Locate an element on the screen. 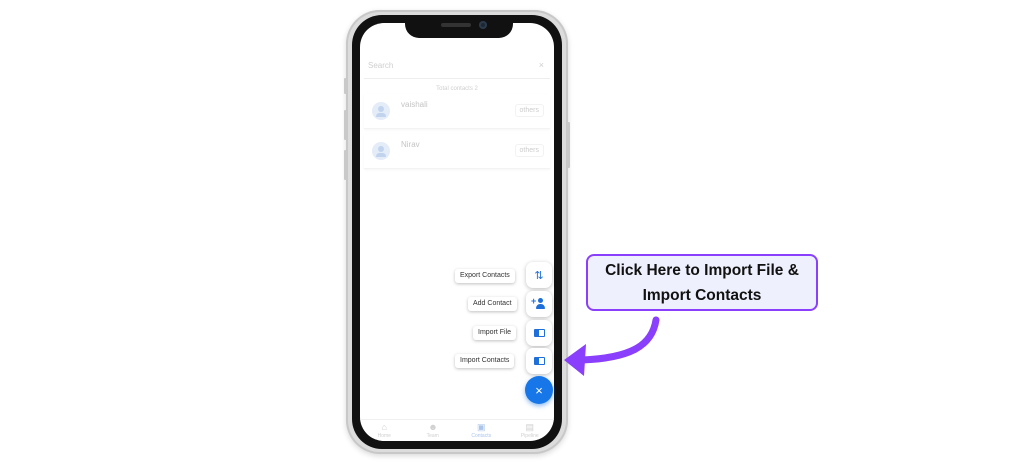  nav-home: ⌂ Home is located at coordinates (384, 431).